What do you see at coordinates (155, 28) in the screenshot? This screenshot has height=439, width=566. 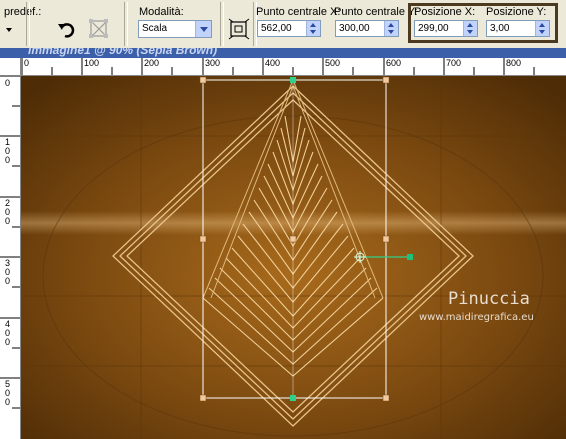 I see `mode-select-value: Scala` at bounding box center [155, 28].